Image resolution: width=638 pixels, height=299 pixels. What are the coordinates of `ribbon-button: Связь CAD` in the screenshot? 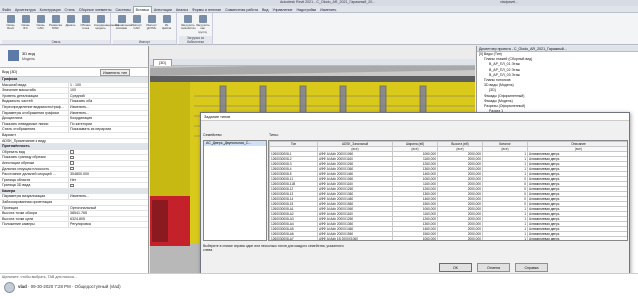 It's located at (40, 25).